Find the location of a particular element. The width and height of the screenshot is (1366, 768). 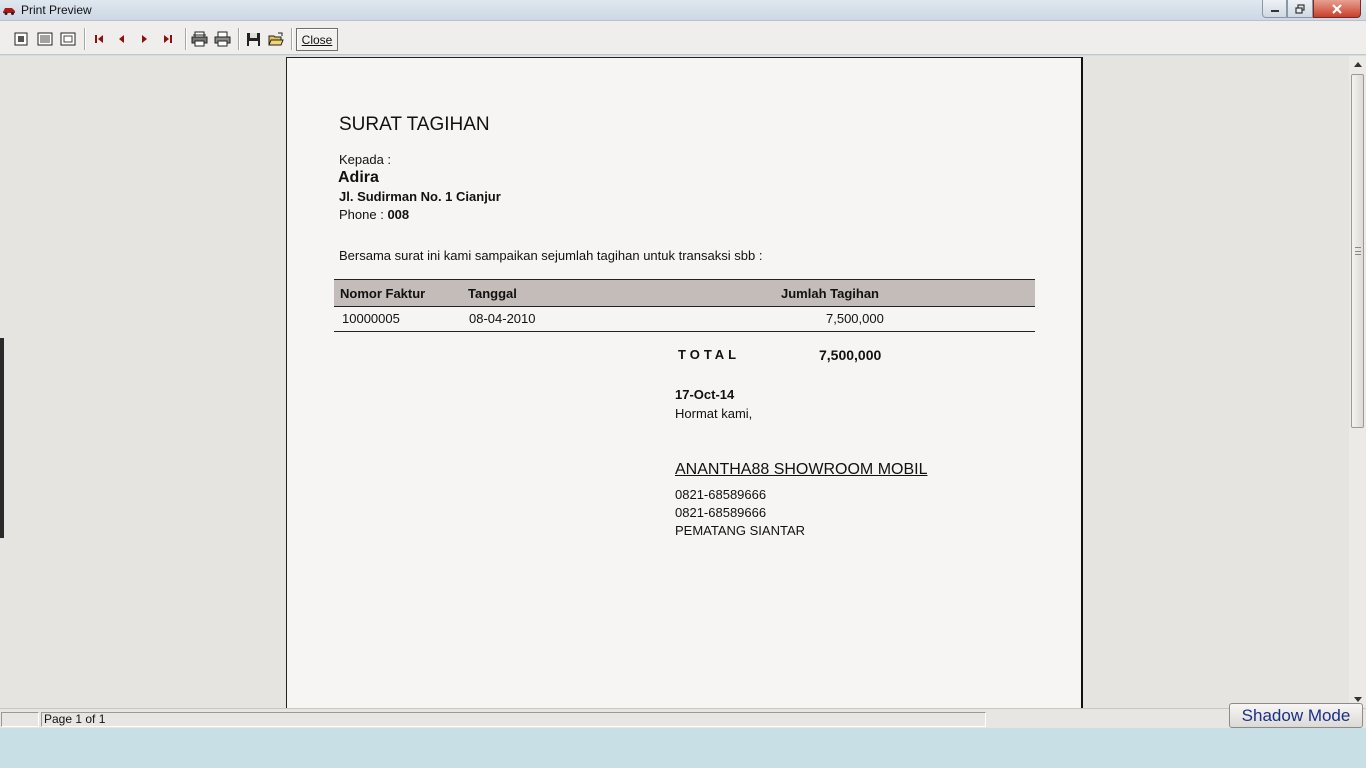

company-phone-2: 0821-68589666 is located at coordinates (721, 512).